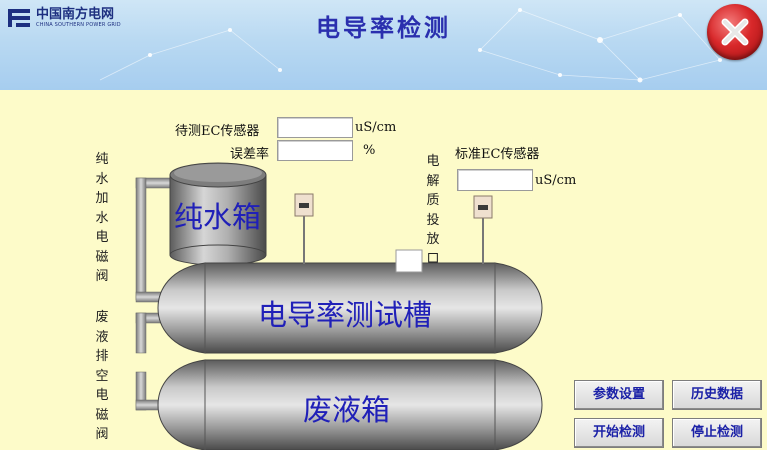  I want to click on start-detection-button: 开始检测, so click(619, 433).